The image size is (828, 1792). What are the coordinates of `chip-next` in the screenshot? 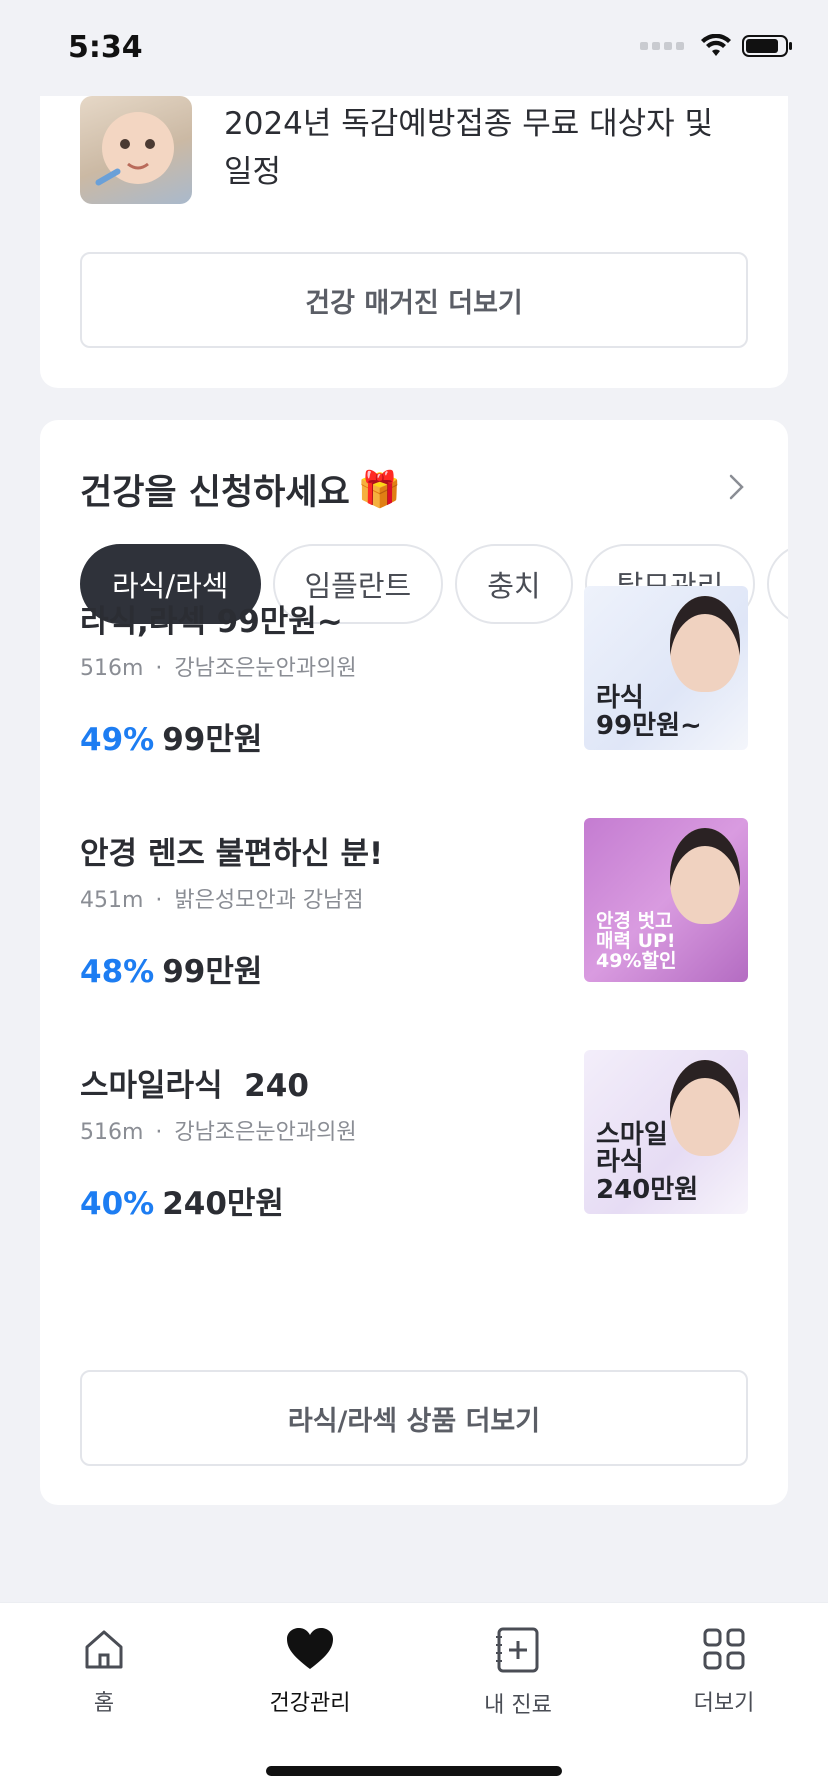 It's located at (777, 584).